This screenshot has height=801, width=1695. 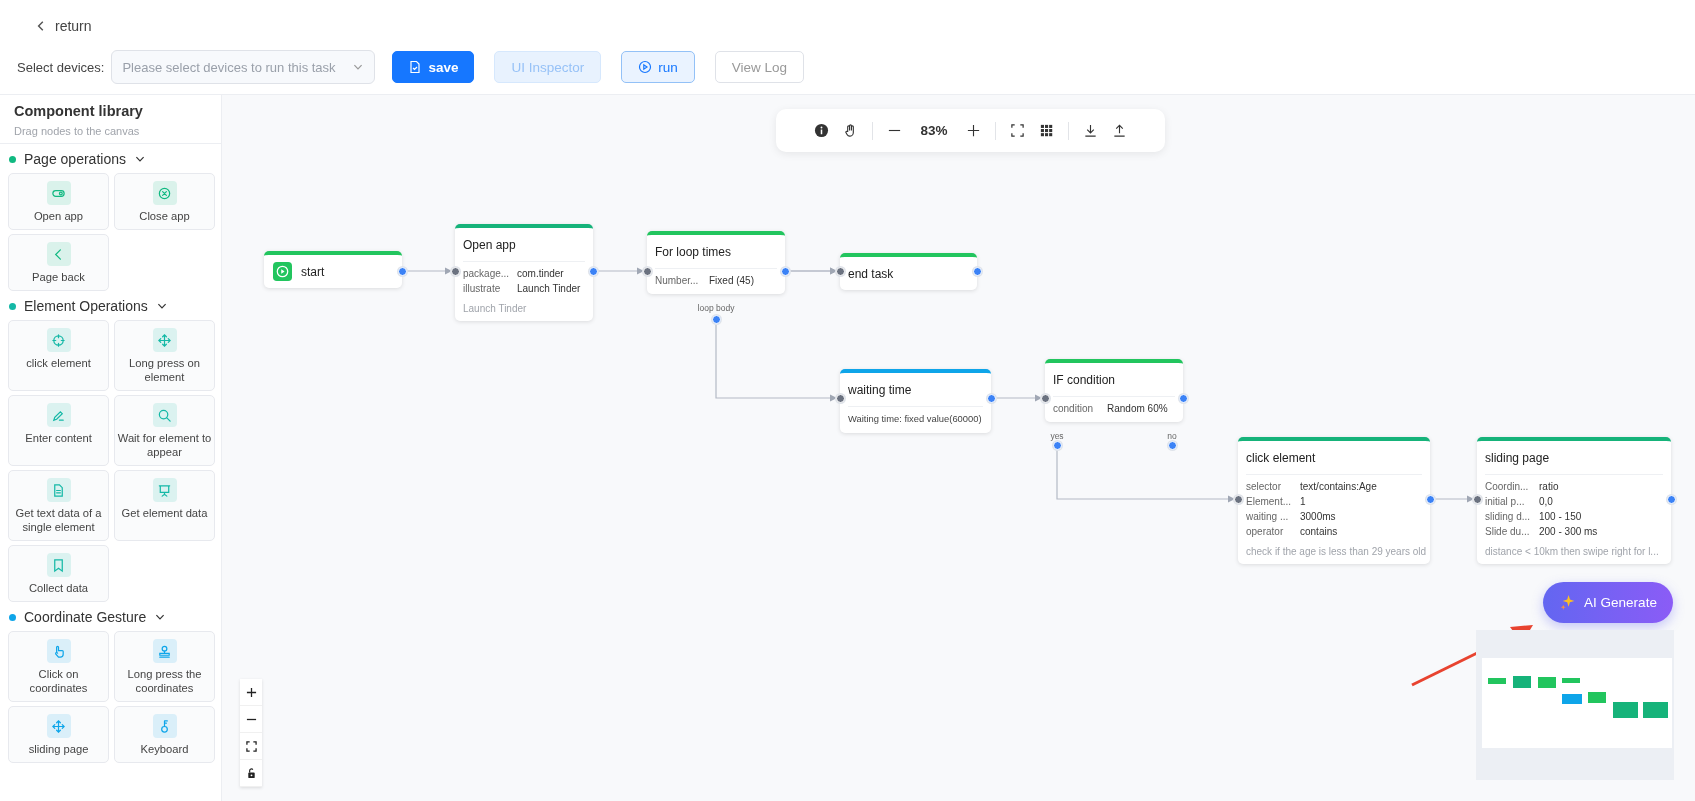 What do you see at coordinates (822, 130) in the screenshot?
I see `info-icon` at bounding box center [822, 130].